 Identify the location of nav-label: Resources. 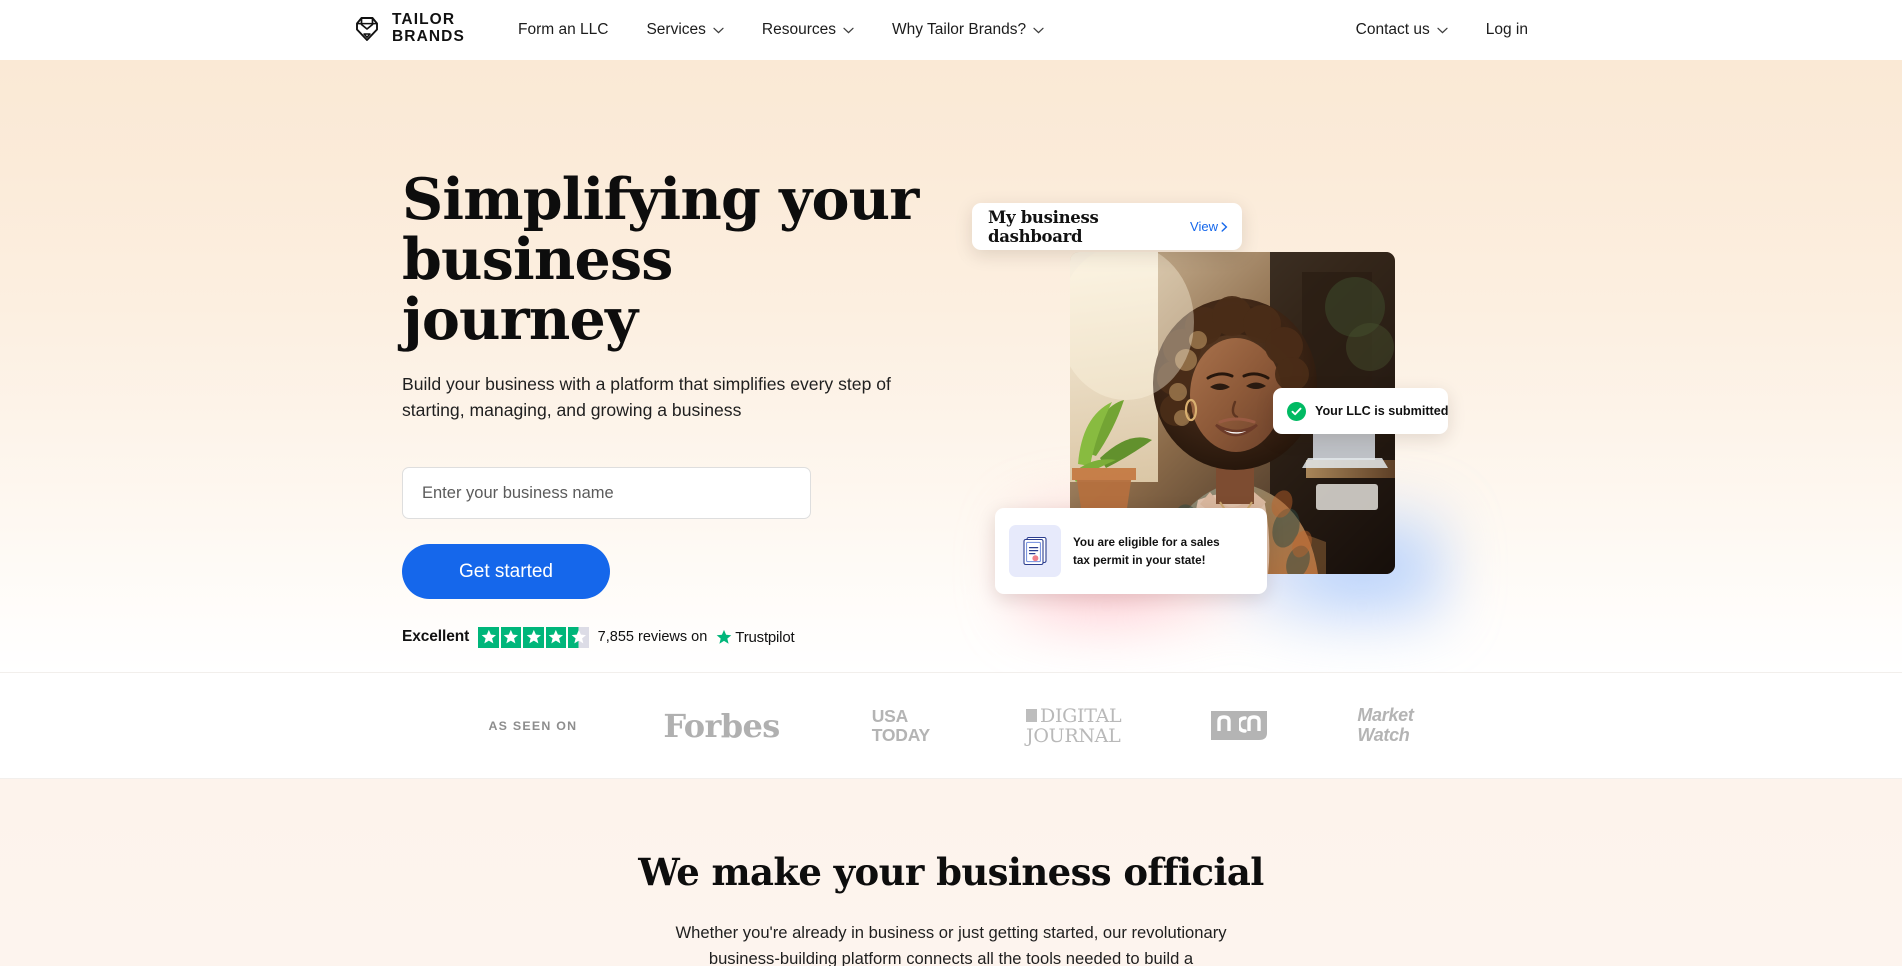
(798, 29).